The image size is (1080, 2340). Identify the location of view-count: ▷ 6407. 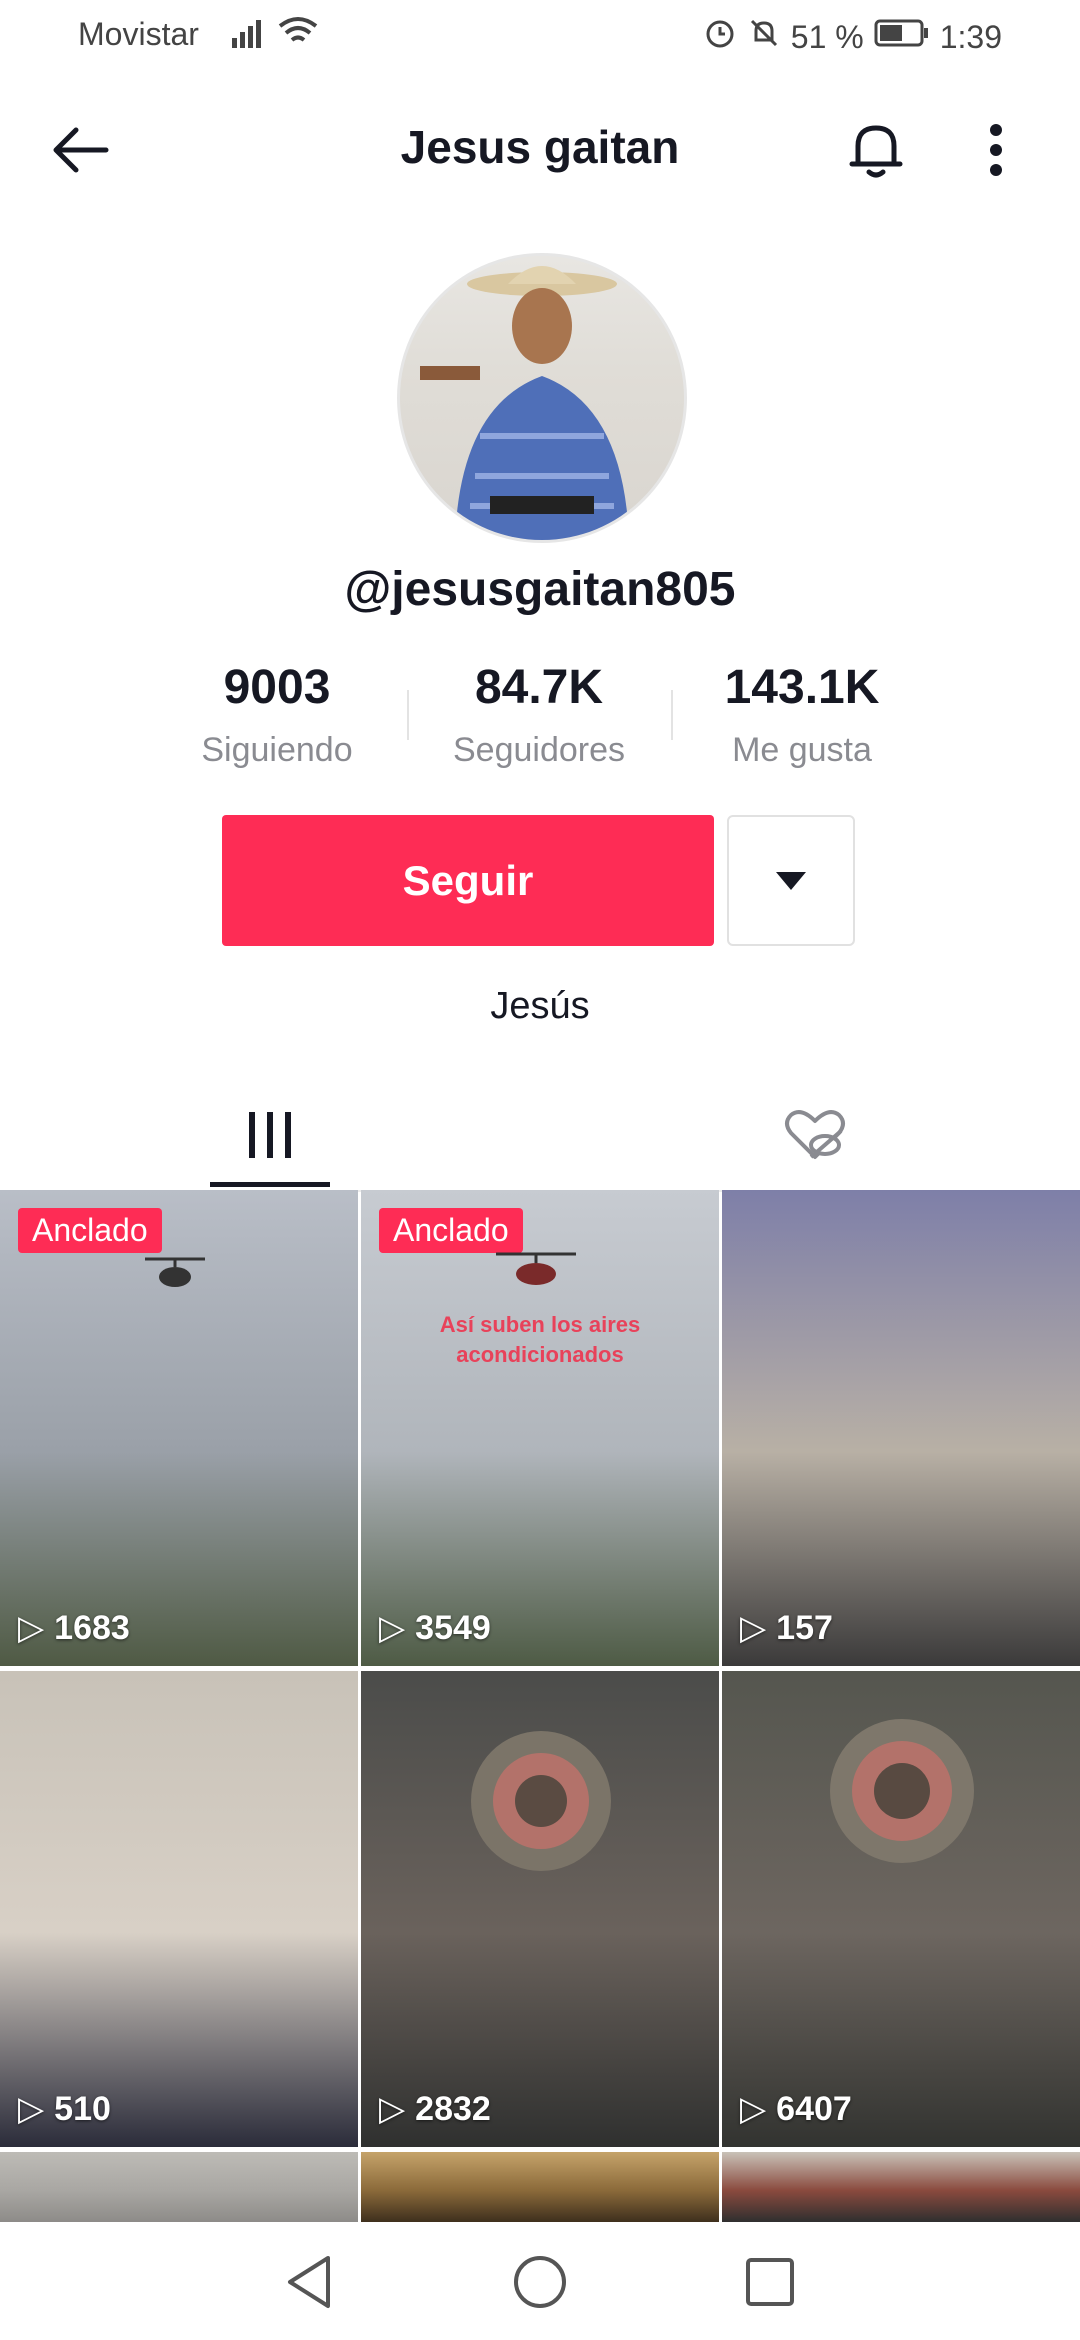
(796, 2109).